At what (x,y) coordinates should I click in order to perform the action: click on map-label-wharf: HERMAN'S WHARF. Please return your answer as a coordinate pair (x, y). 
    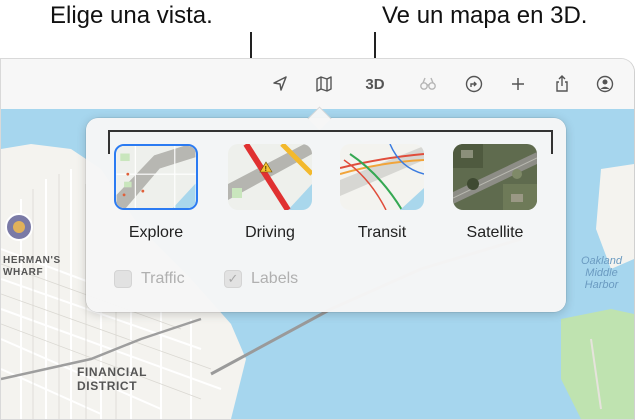
    Looking at the image, I should click on (32, 267).